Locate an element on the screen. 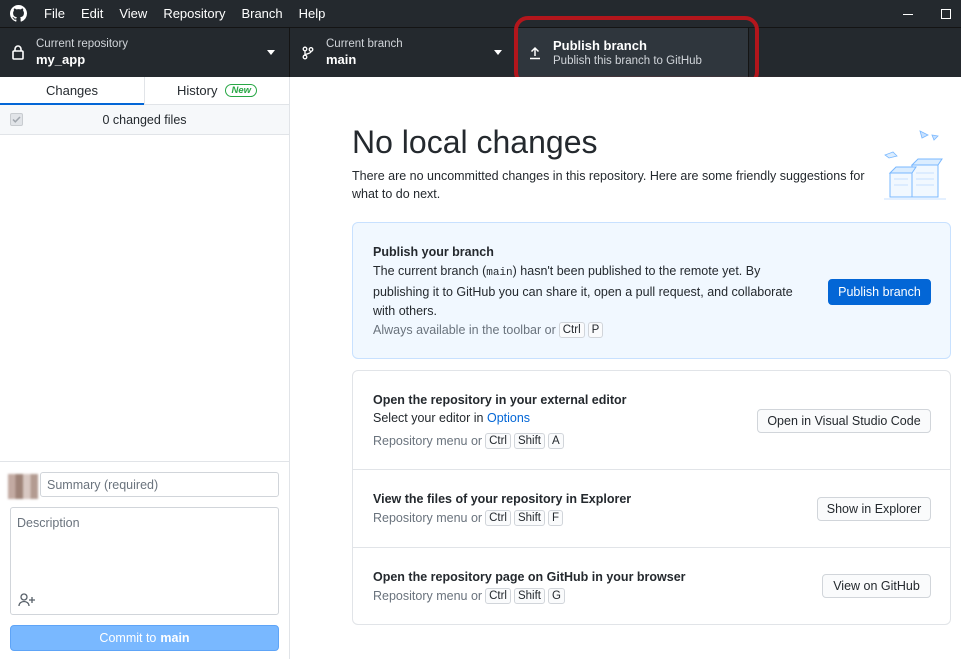 Image resolution: width=961 pixels, height=659 pixels. menu-edit: Edit is located at coordinates (92, 13).